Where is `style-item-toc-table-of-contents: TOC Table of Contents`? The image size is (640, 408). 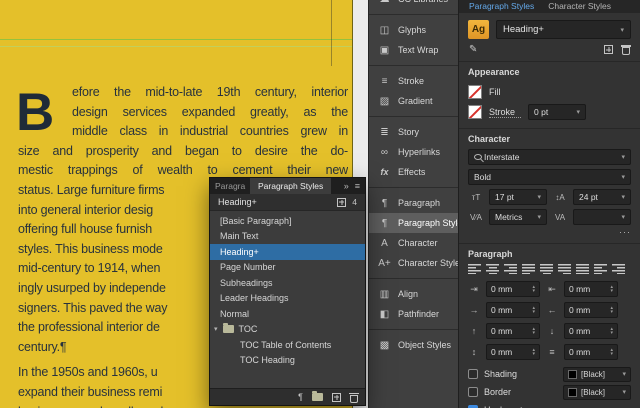 style-item-toc-table-of-contents: TOC Table of Contents is located at coordinates (287, 345).